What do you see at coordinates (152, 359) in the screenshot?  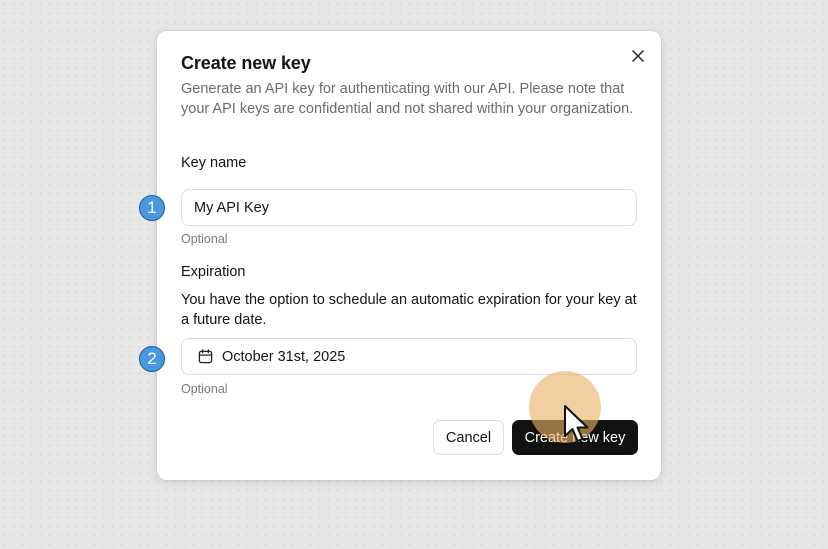 I see `step-marker-2: 2` at bounding box center [152, 359].